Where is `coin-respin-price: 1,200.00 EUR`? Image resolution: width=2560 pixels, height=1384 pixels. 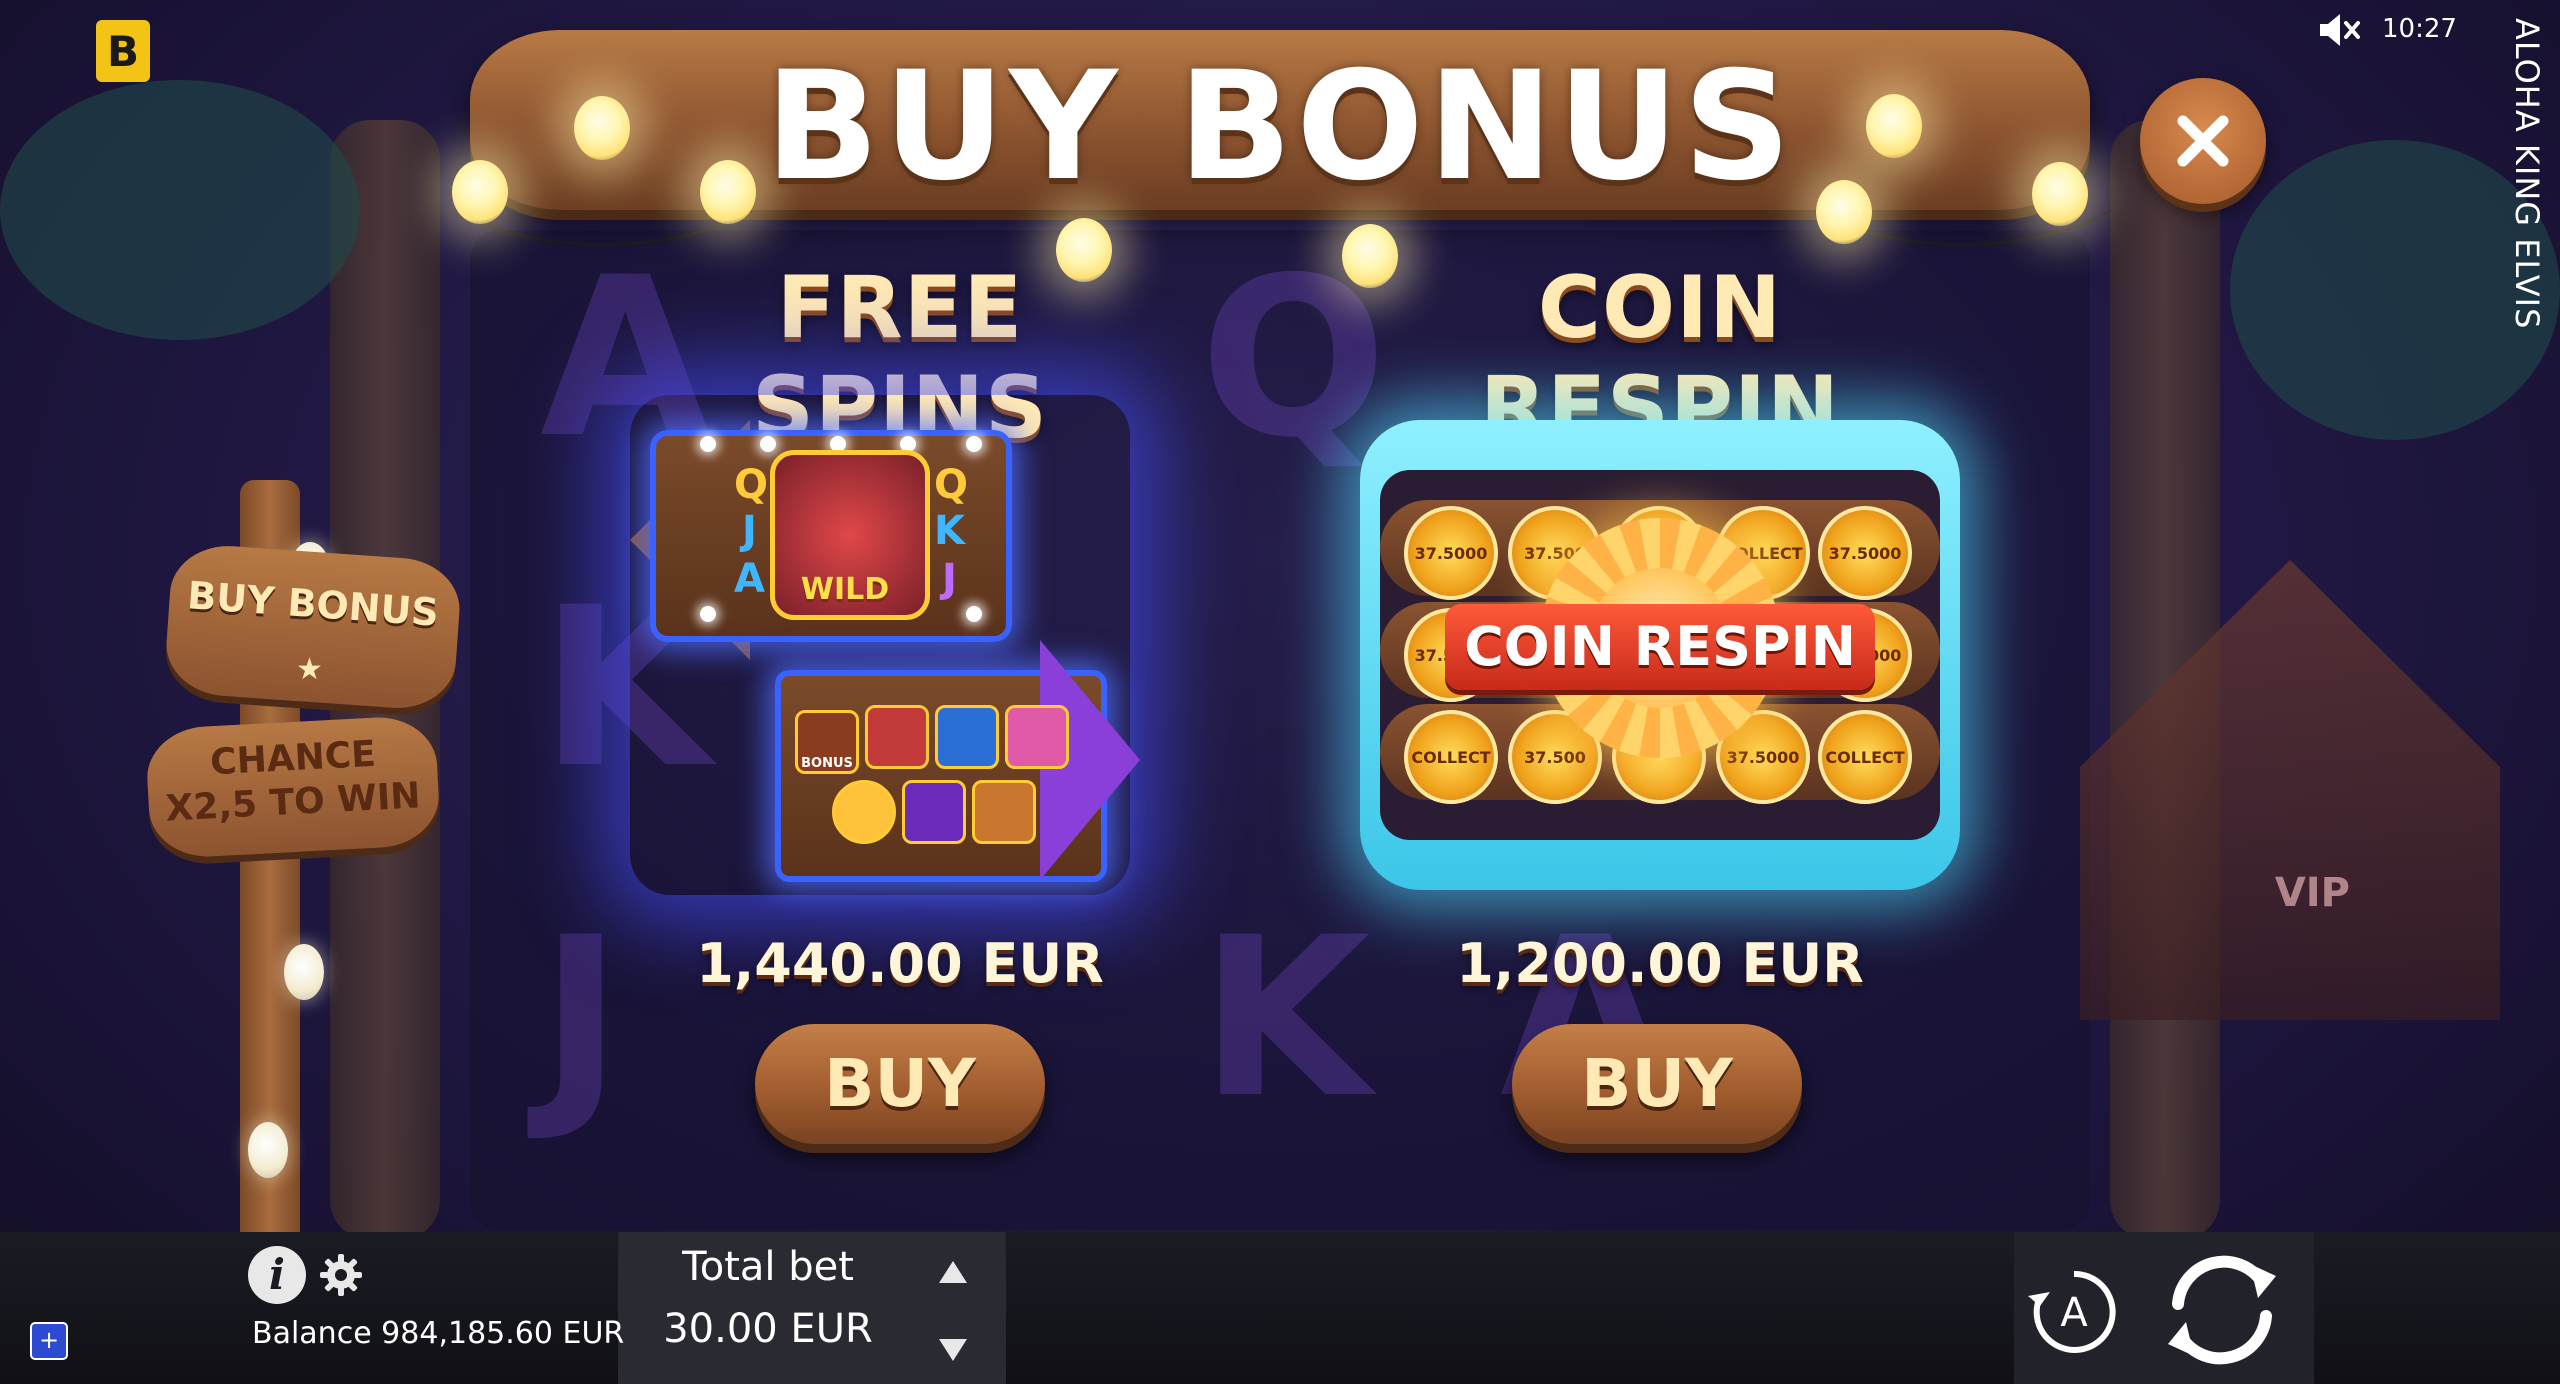
coin-respin-price: 1,200.00 EUR is located at coordinates (1660, 963).